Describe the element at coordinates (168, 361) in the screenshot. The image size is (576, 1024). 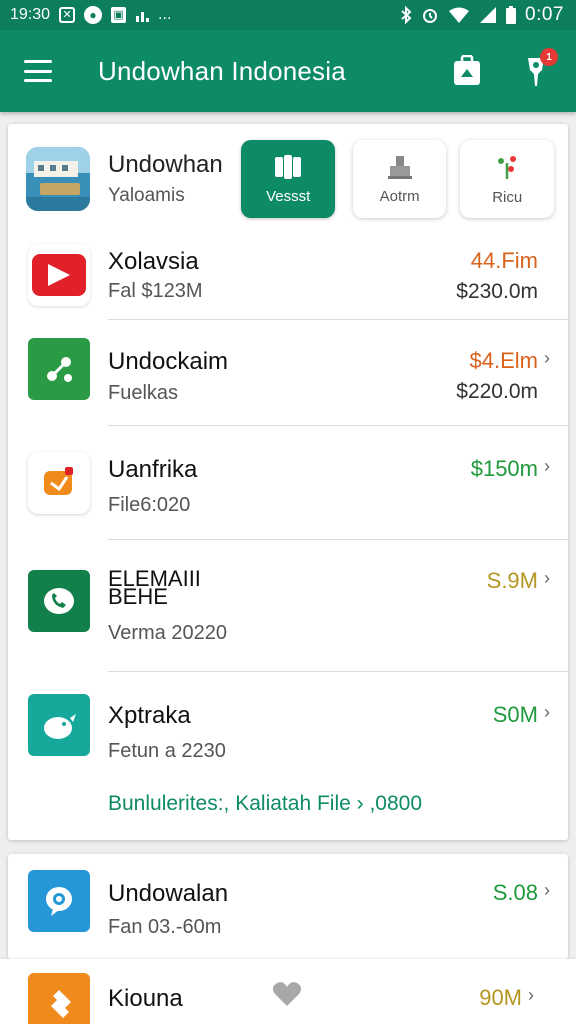
I see `item-title: Undockaim` at that location.